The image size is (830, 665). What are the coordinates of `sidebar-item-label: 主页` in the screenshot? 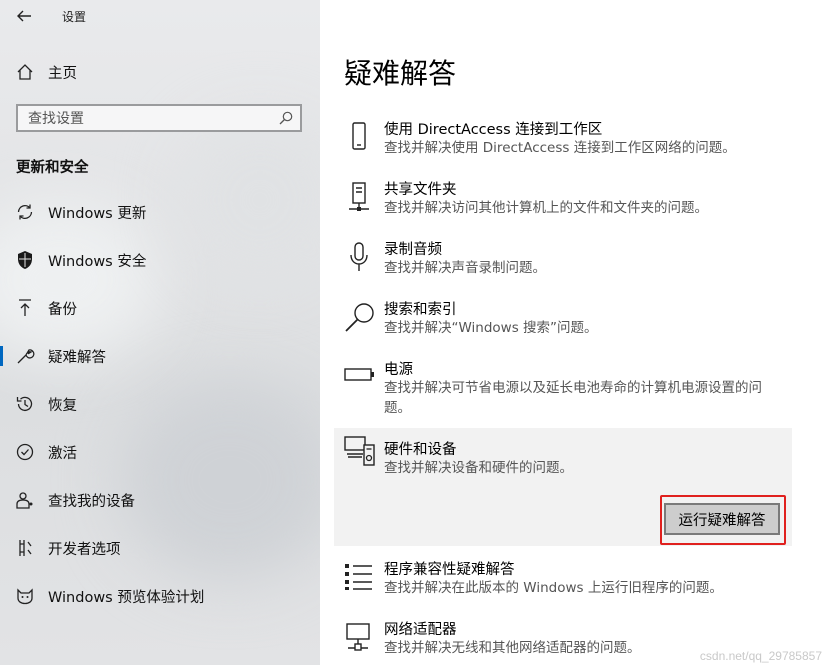 It's located at (62, 73).